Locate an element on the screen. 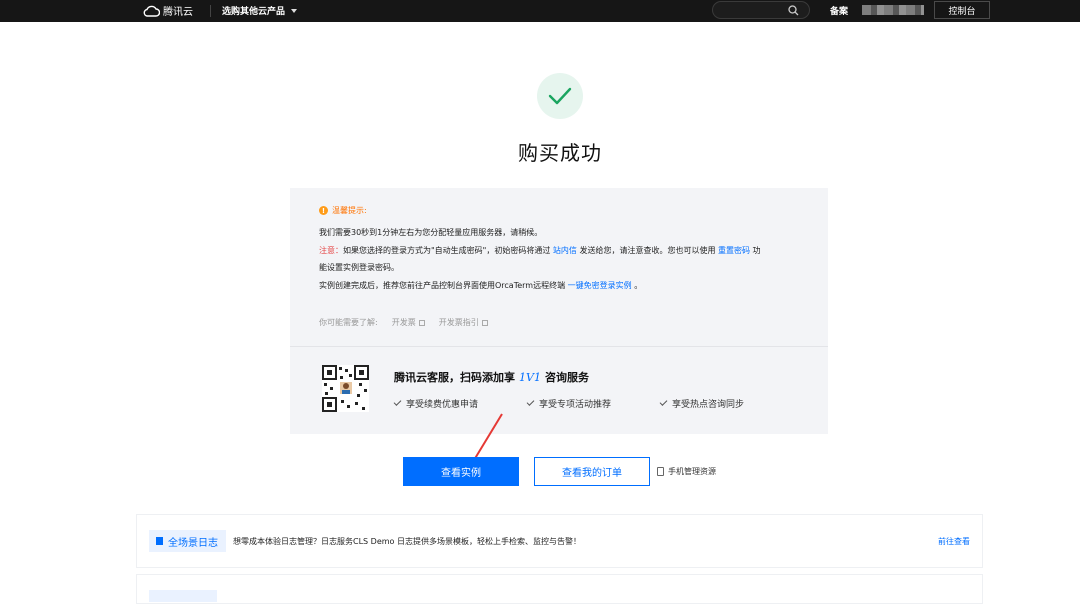  invoice-link: 开发票 is located at coordinates (408, 322).